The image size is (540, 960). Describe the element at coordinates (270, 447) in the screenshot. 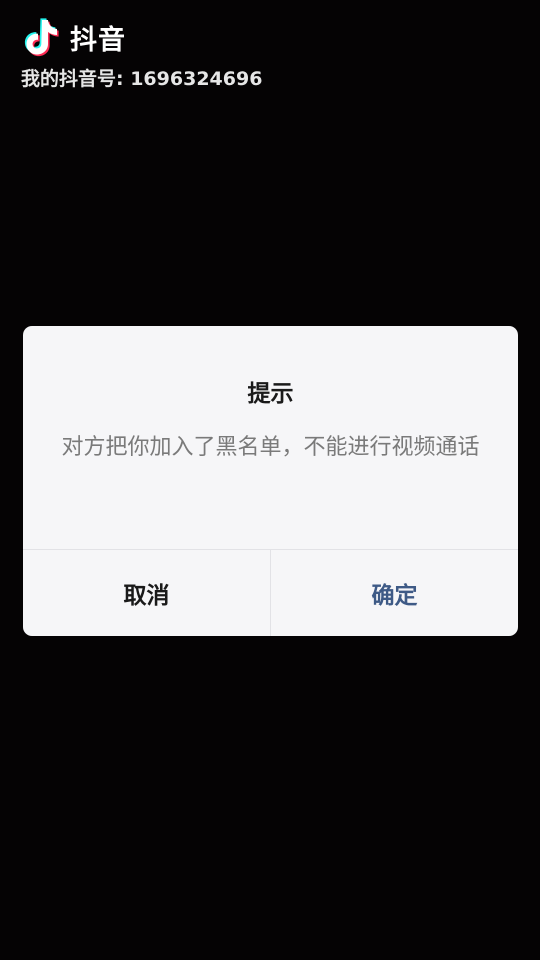

I see `dialog-message: 对方把你加入了黑名单，不能进行视频通话` at that location.